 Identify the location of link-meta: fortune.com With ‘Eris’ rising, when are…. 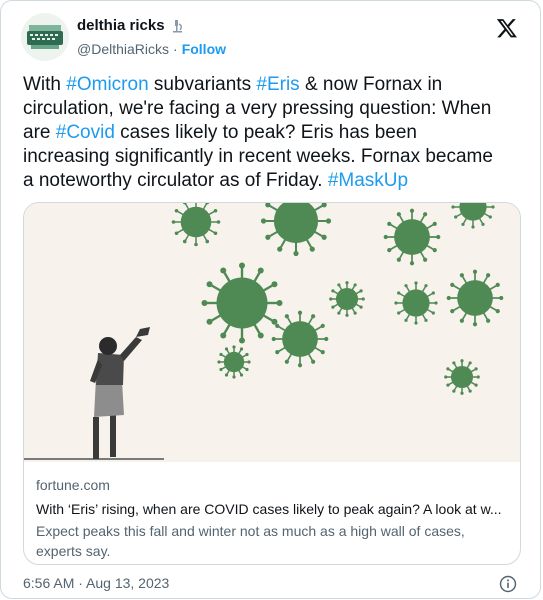
(273, 518).